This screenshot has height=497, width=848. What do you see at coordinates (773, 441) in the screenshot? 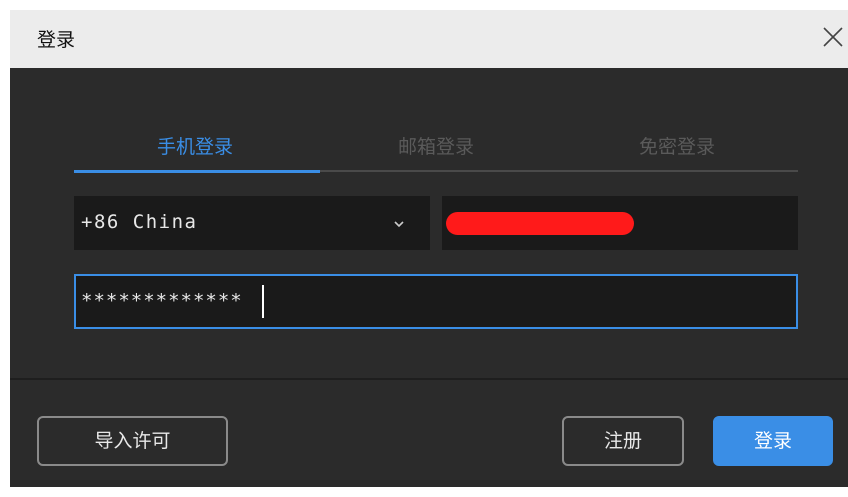
I see `login-button: 登录` at bounding box center [773, 441].